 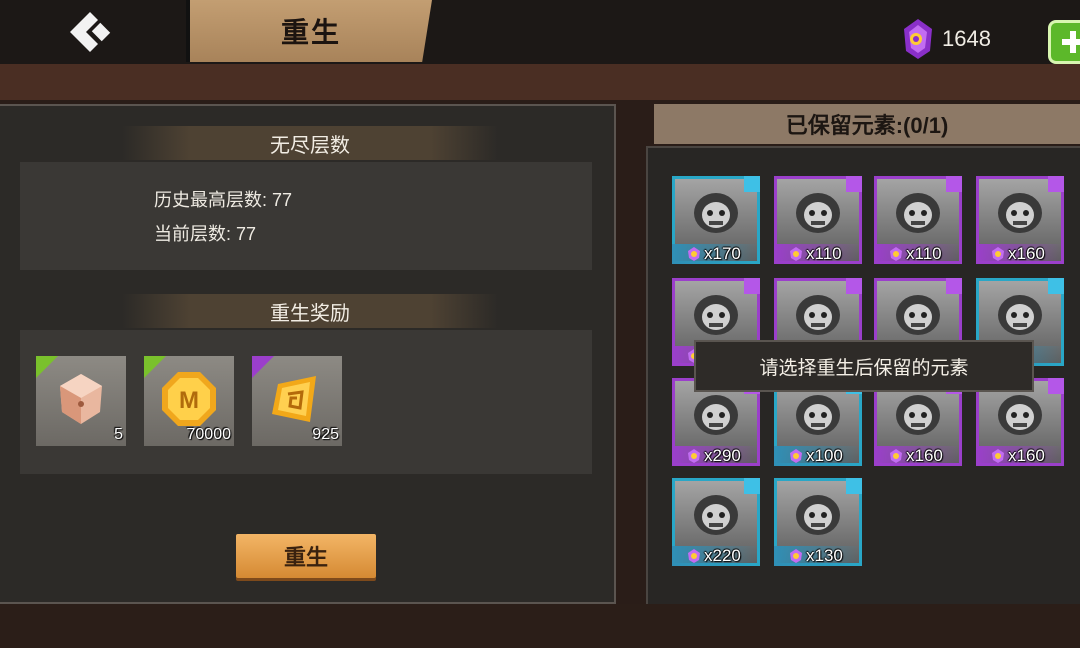 I want to click on reward-qty: 70000, so click(x=209, y=434).